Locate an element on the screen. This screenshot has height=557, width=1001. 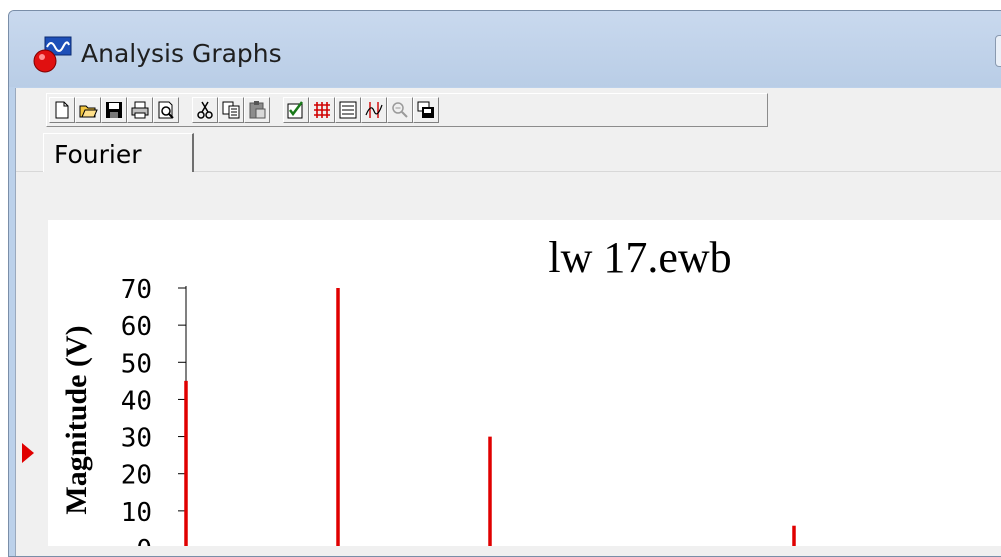
y-tick-label: 40 is located at coordinates (136, 401).